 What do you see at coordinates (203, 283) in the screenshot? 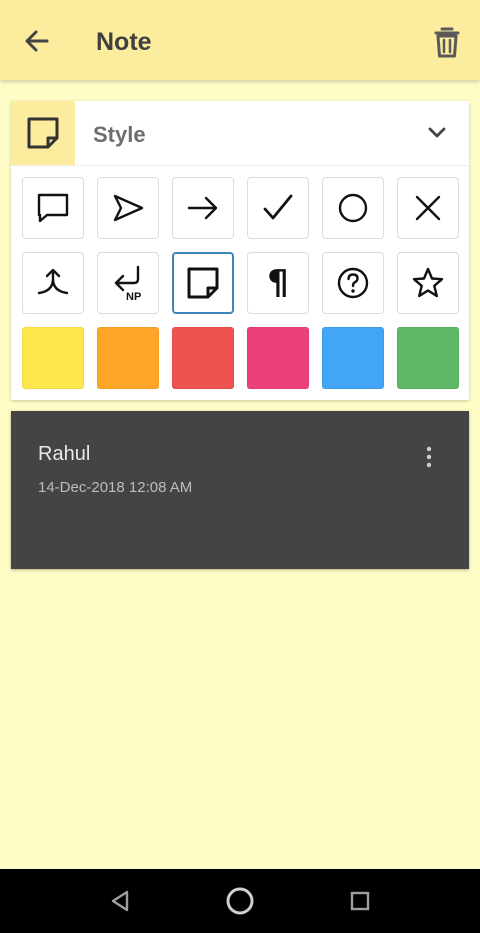
I see `sticky-note-icon` at bounding box center [203, 283].